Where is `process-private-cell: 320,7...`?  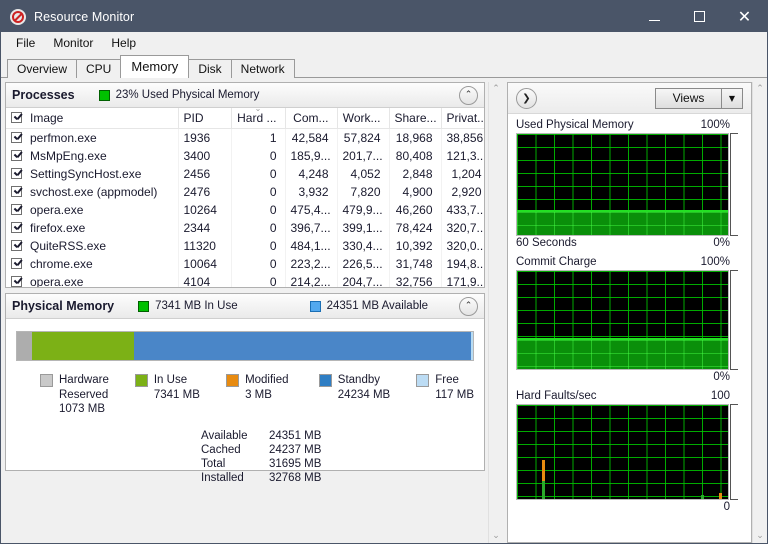
process-private-cell: 320,7... is located at coordinates (462, 228).